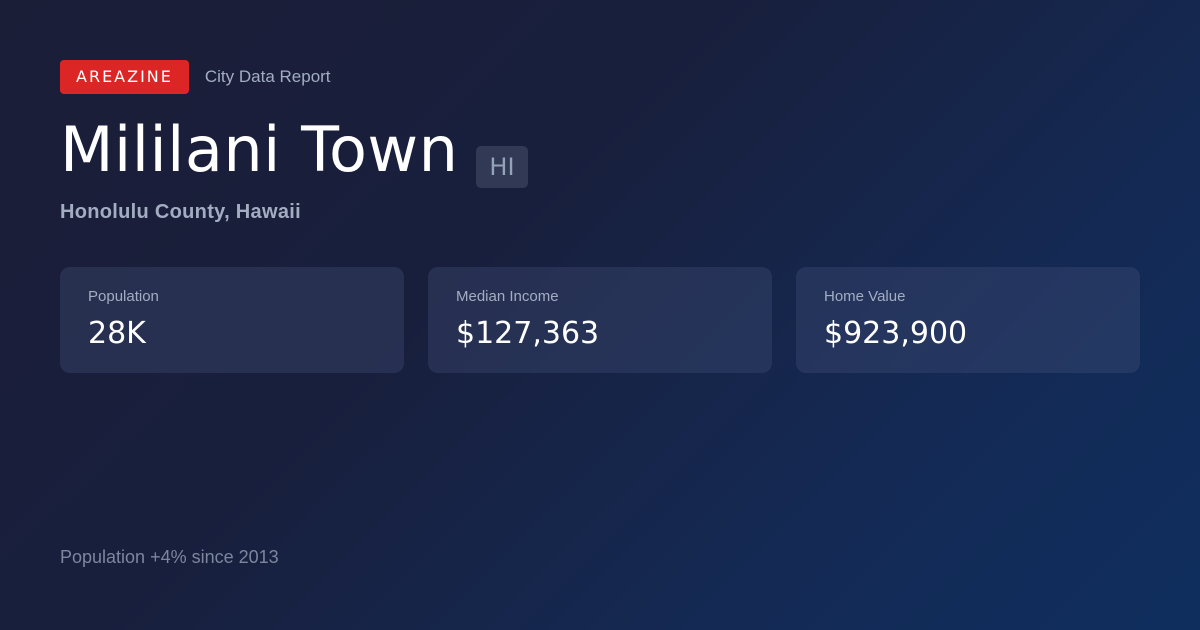 This screenshot has width=1200, height=630. I want to click on stat-label: Median Income, so click(507, 296).